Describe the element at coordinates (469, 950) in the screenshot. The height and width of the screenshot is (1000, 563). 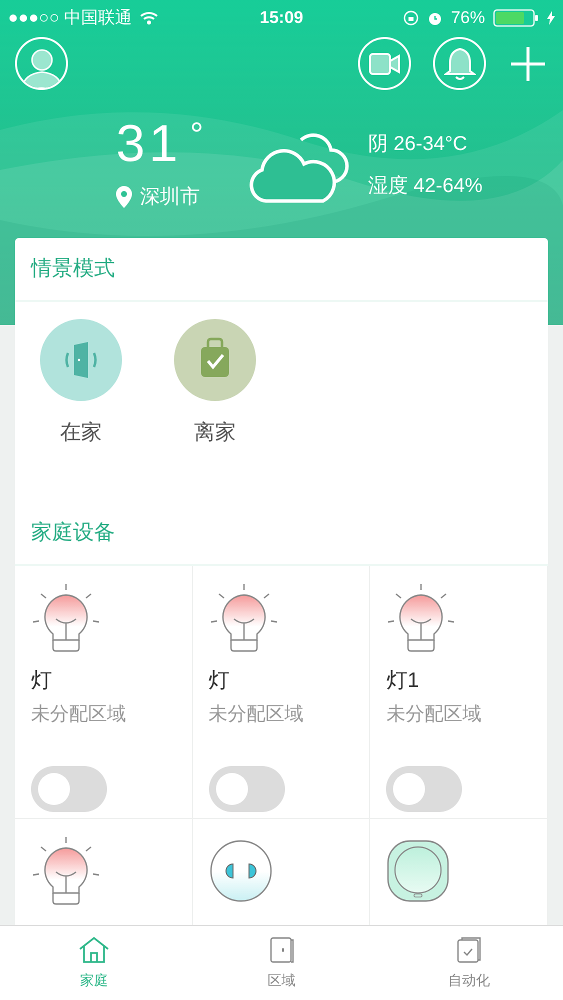
I see `checklist-icon` at that location.